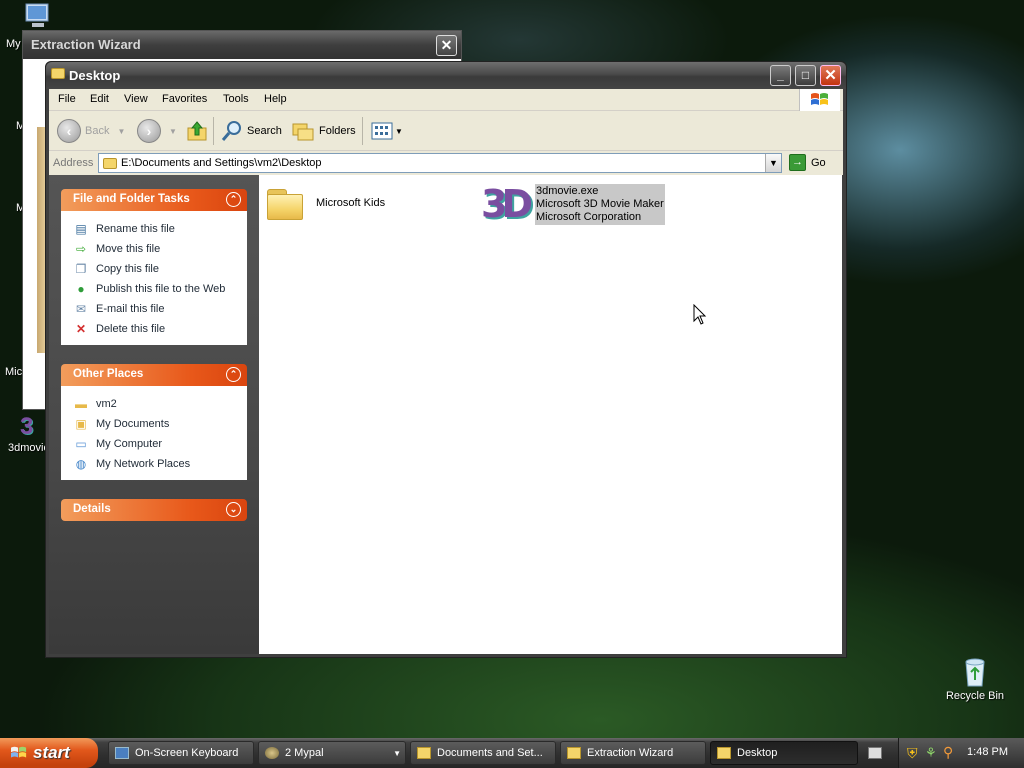 This screenshot has height=768, width=1024. What do you see at coordinates (231, 131) in the screenshot?
I see `search-icon` at bounding box center [231, 131].